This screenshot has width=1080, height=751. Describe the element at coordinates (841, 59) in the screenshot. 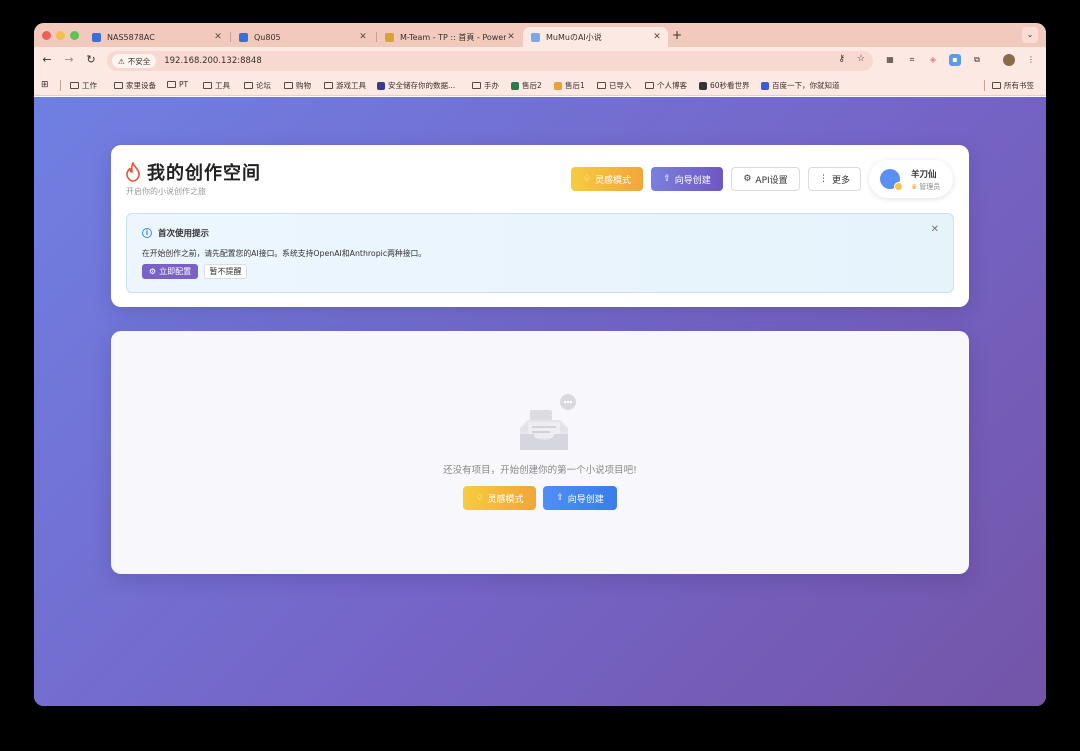

I see `password-key-icon: ⚷` at that location.